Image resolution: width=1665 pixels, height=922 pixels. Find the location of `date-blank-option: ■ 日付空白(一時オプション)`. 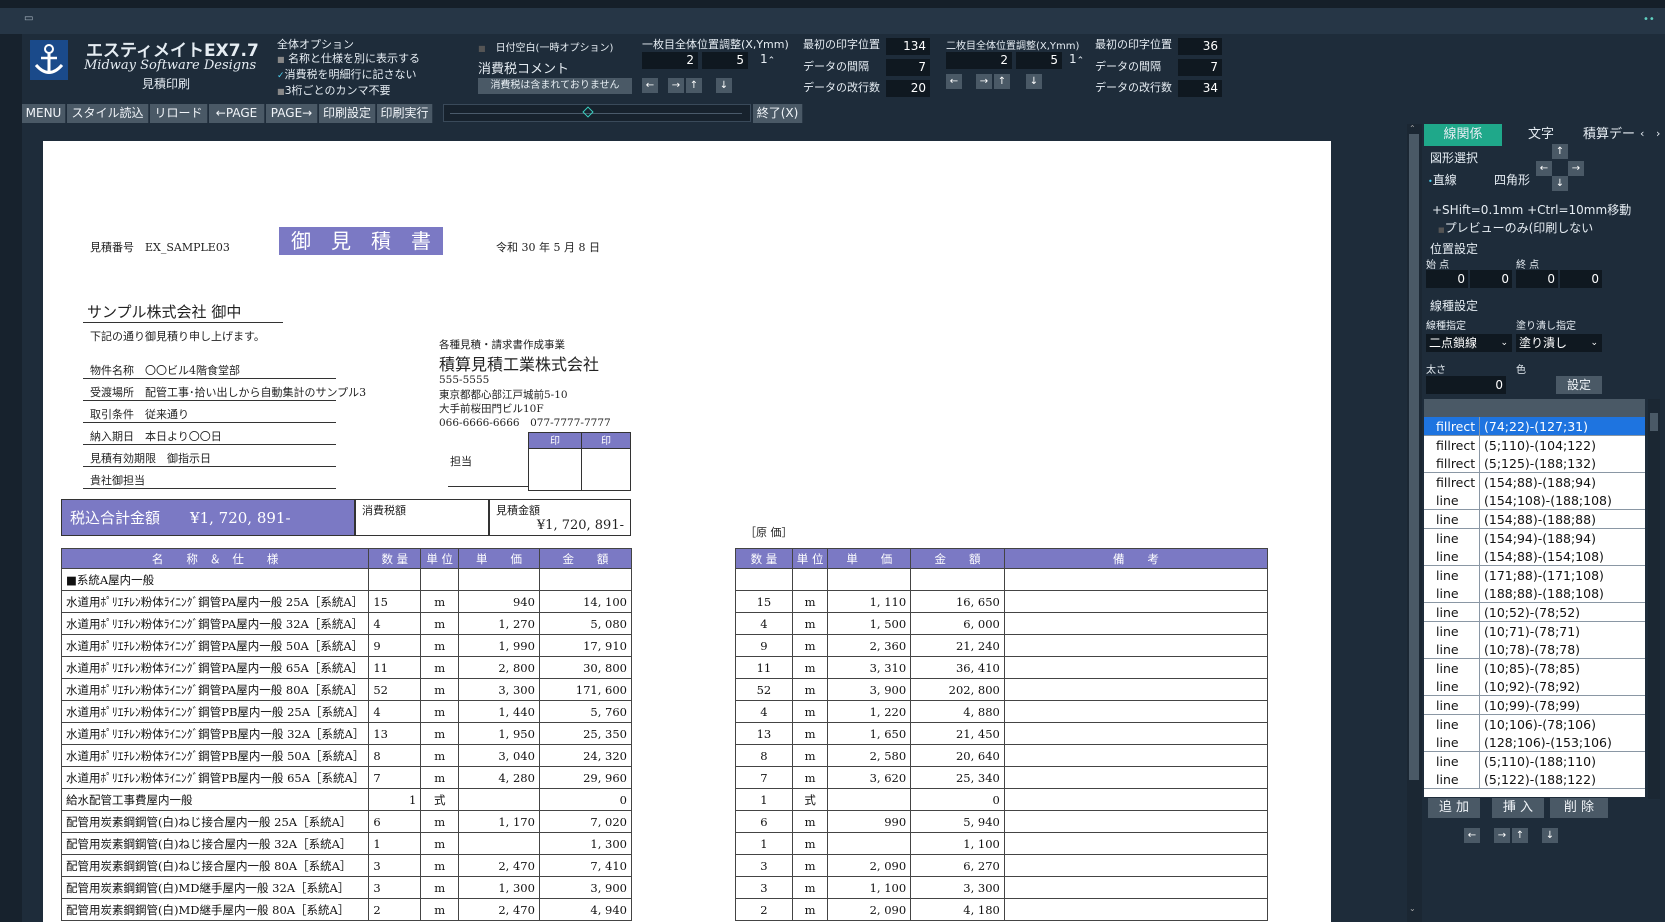

date-blank-option: ■ 日付空白(一時オプション) is located at coordinates (545, 46).